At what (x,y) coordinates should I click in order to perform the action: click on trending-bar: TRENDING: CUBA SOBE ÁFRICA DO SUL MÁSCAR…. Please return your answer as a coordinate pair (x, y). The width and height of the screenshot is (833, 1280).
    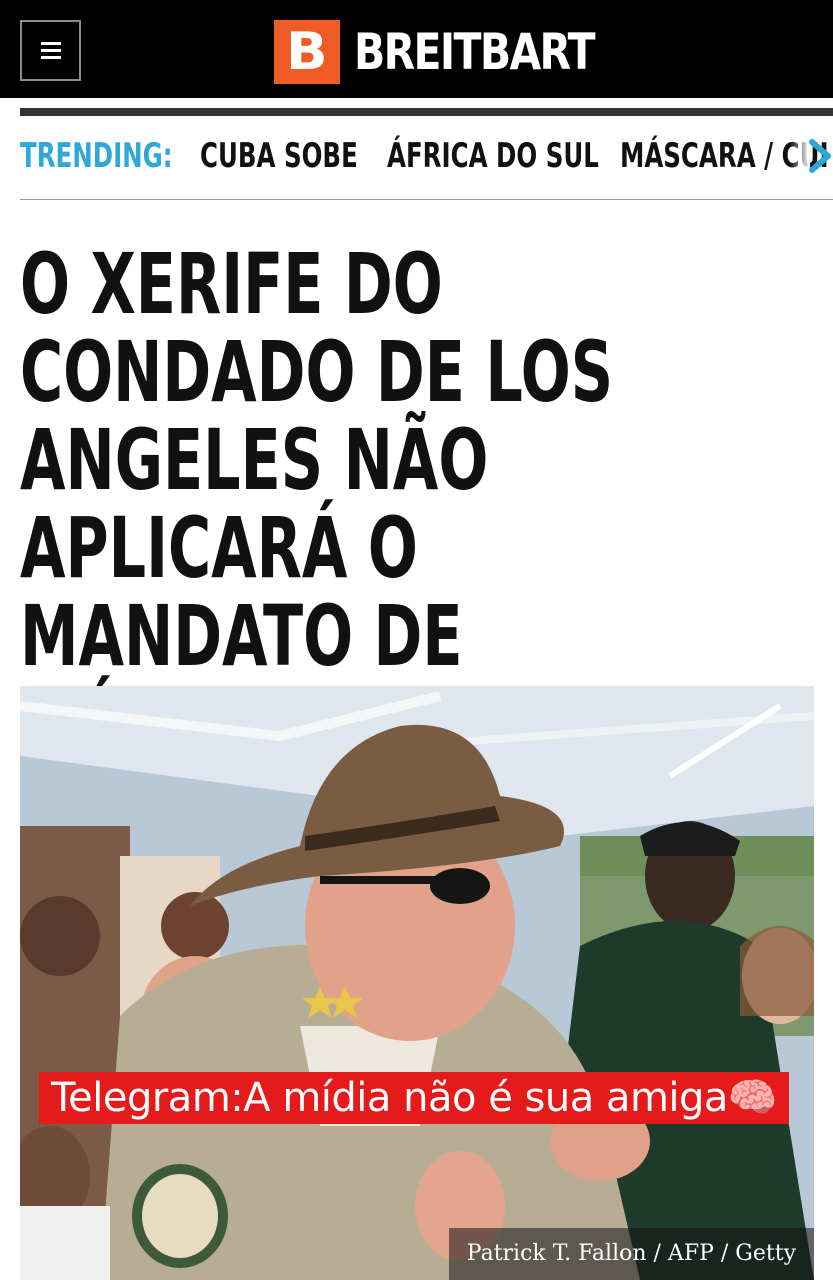
    Looking at the image, I should click on (426, 158).